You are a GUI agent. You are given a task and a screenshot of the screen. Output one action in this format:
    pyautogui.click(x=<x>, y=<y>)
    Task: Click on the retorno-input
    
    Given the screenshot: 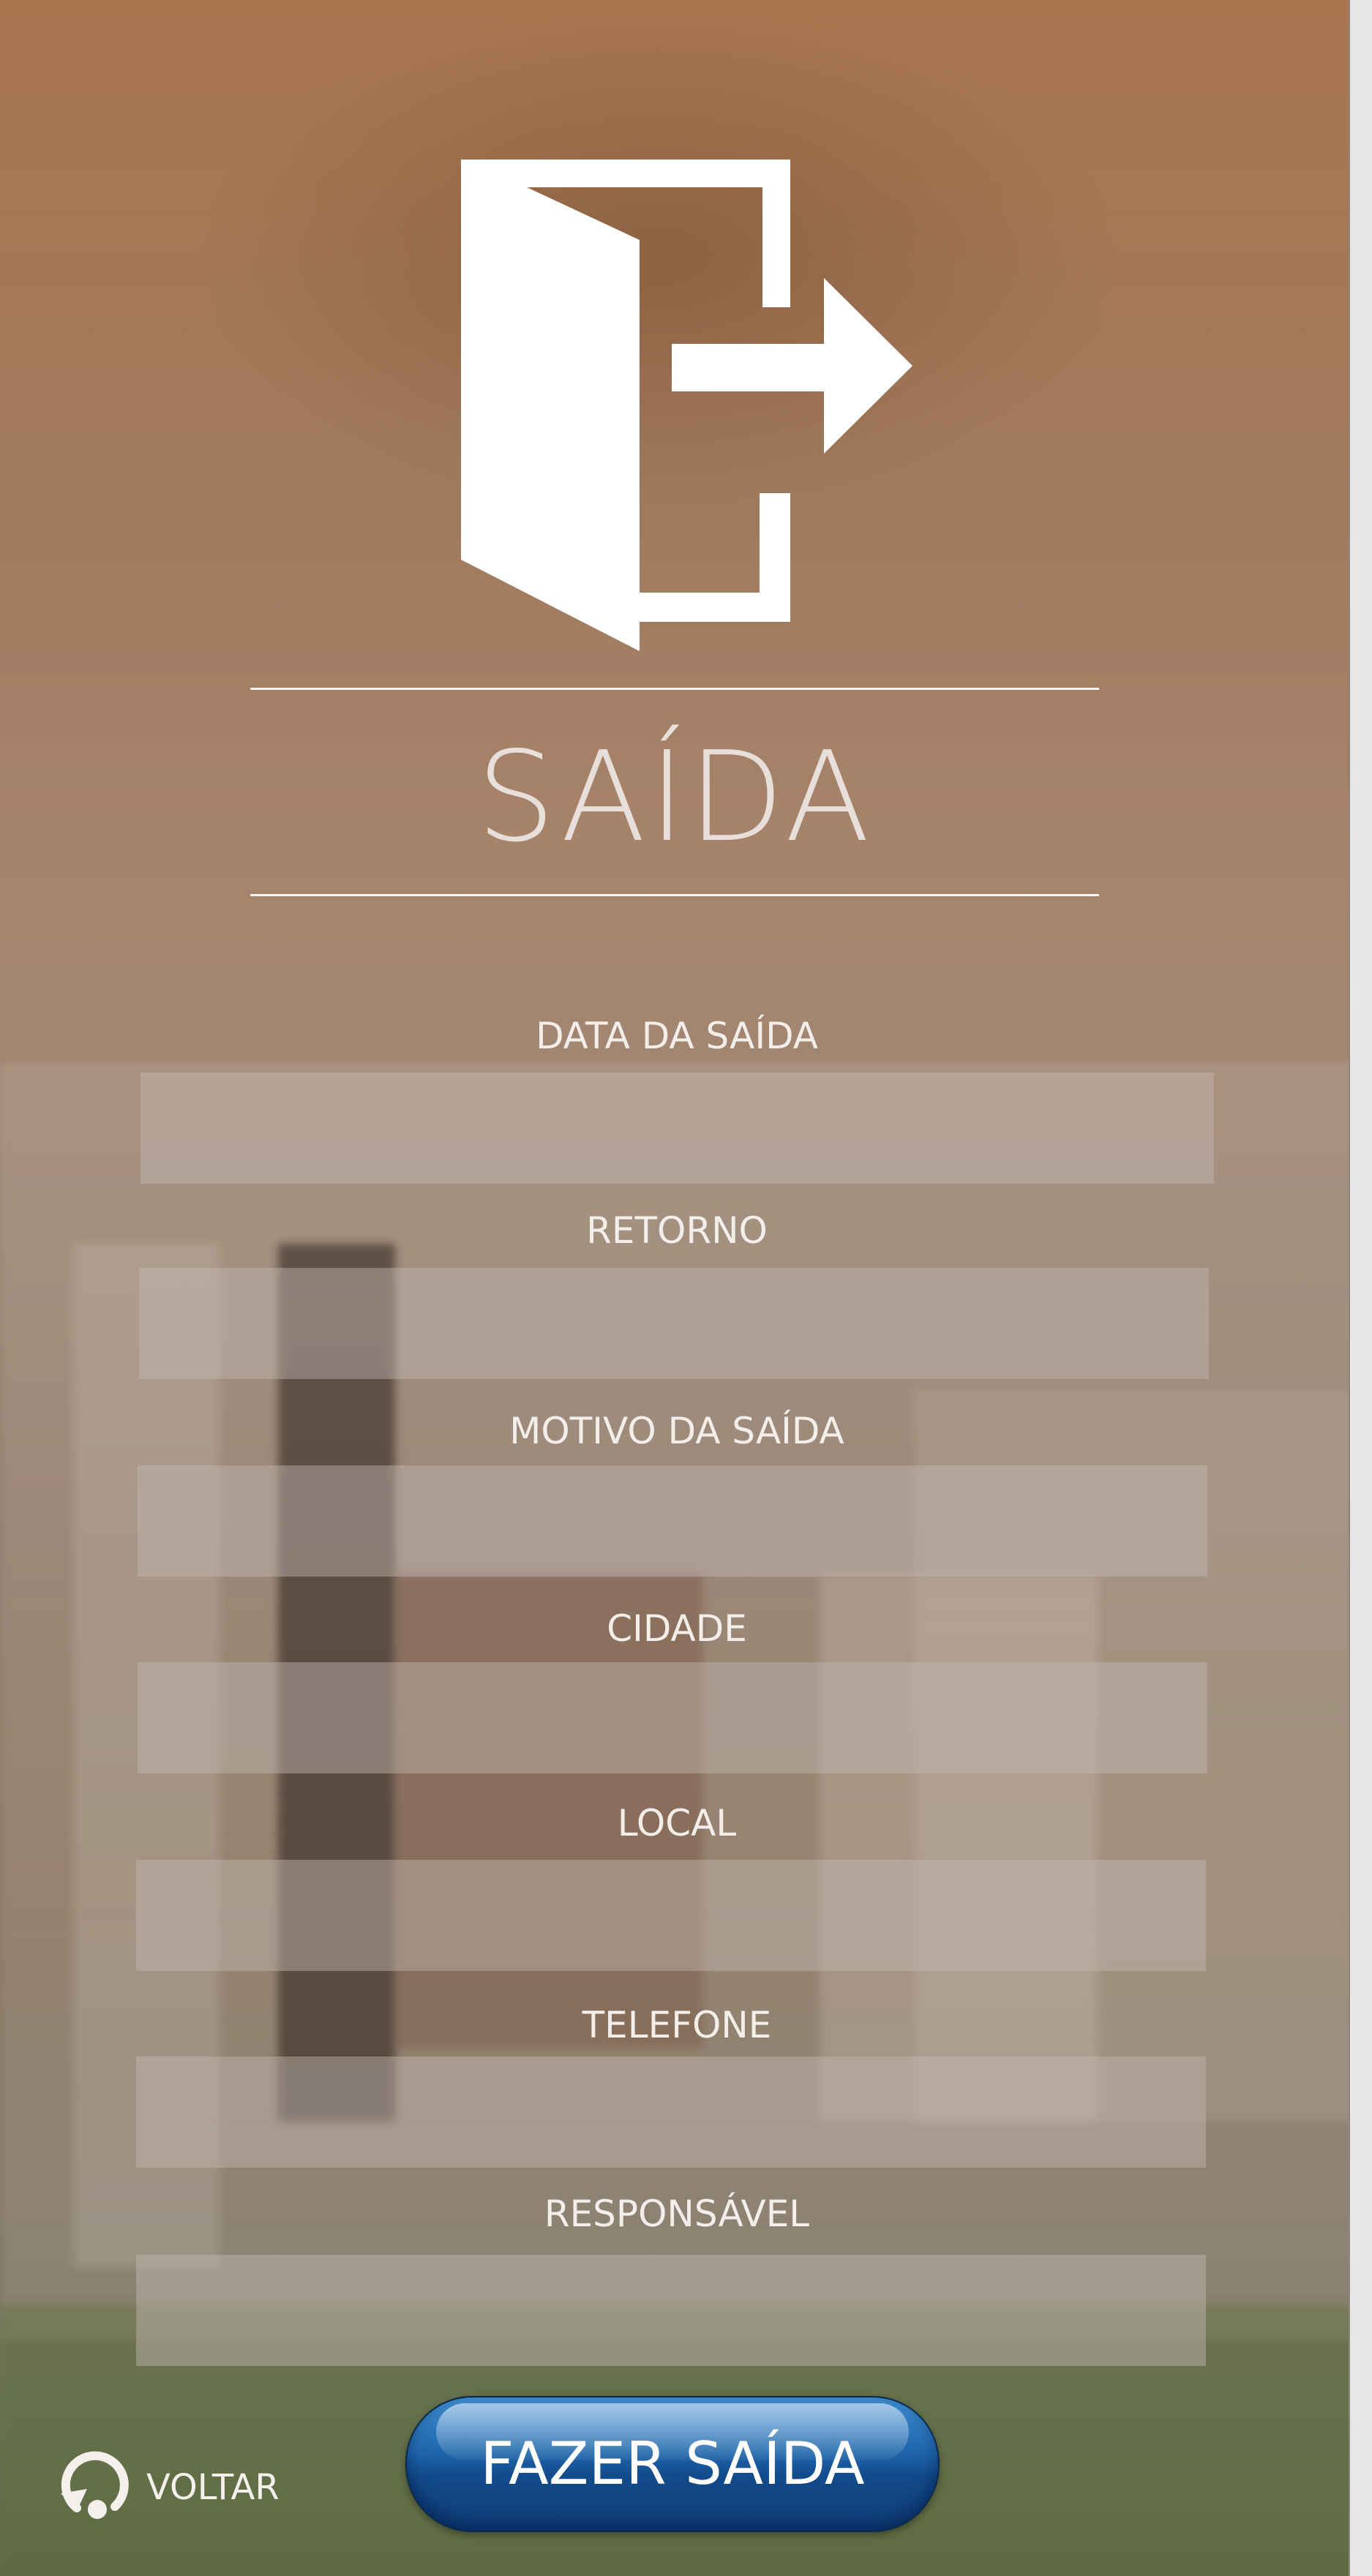 What is the action you would take?
    pyautogui.click(x=674, y=1323)
    